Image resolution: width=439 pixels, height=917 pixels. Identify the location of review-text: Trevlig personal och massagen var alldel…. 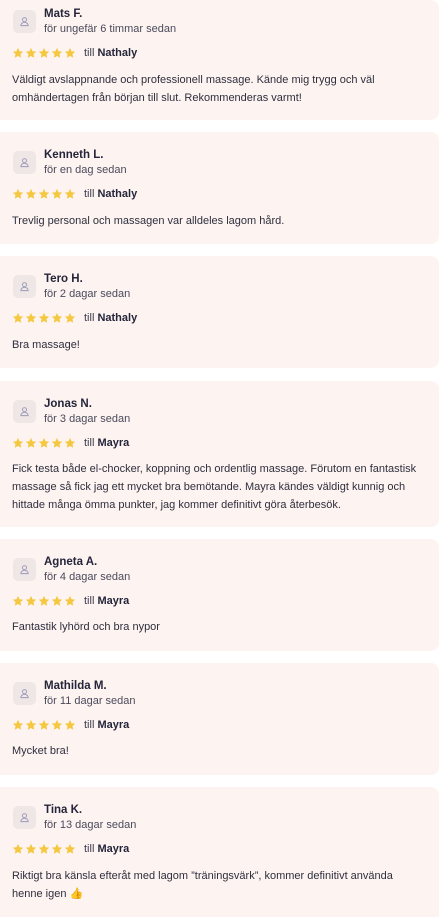
(148, 221).